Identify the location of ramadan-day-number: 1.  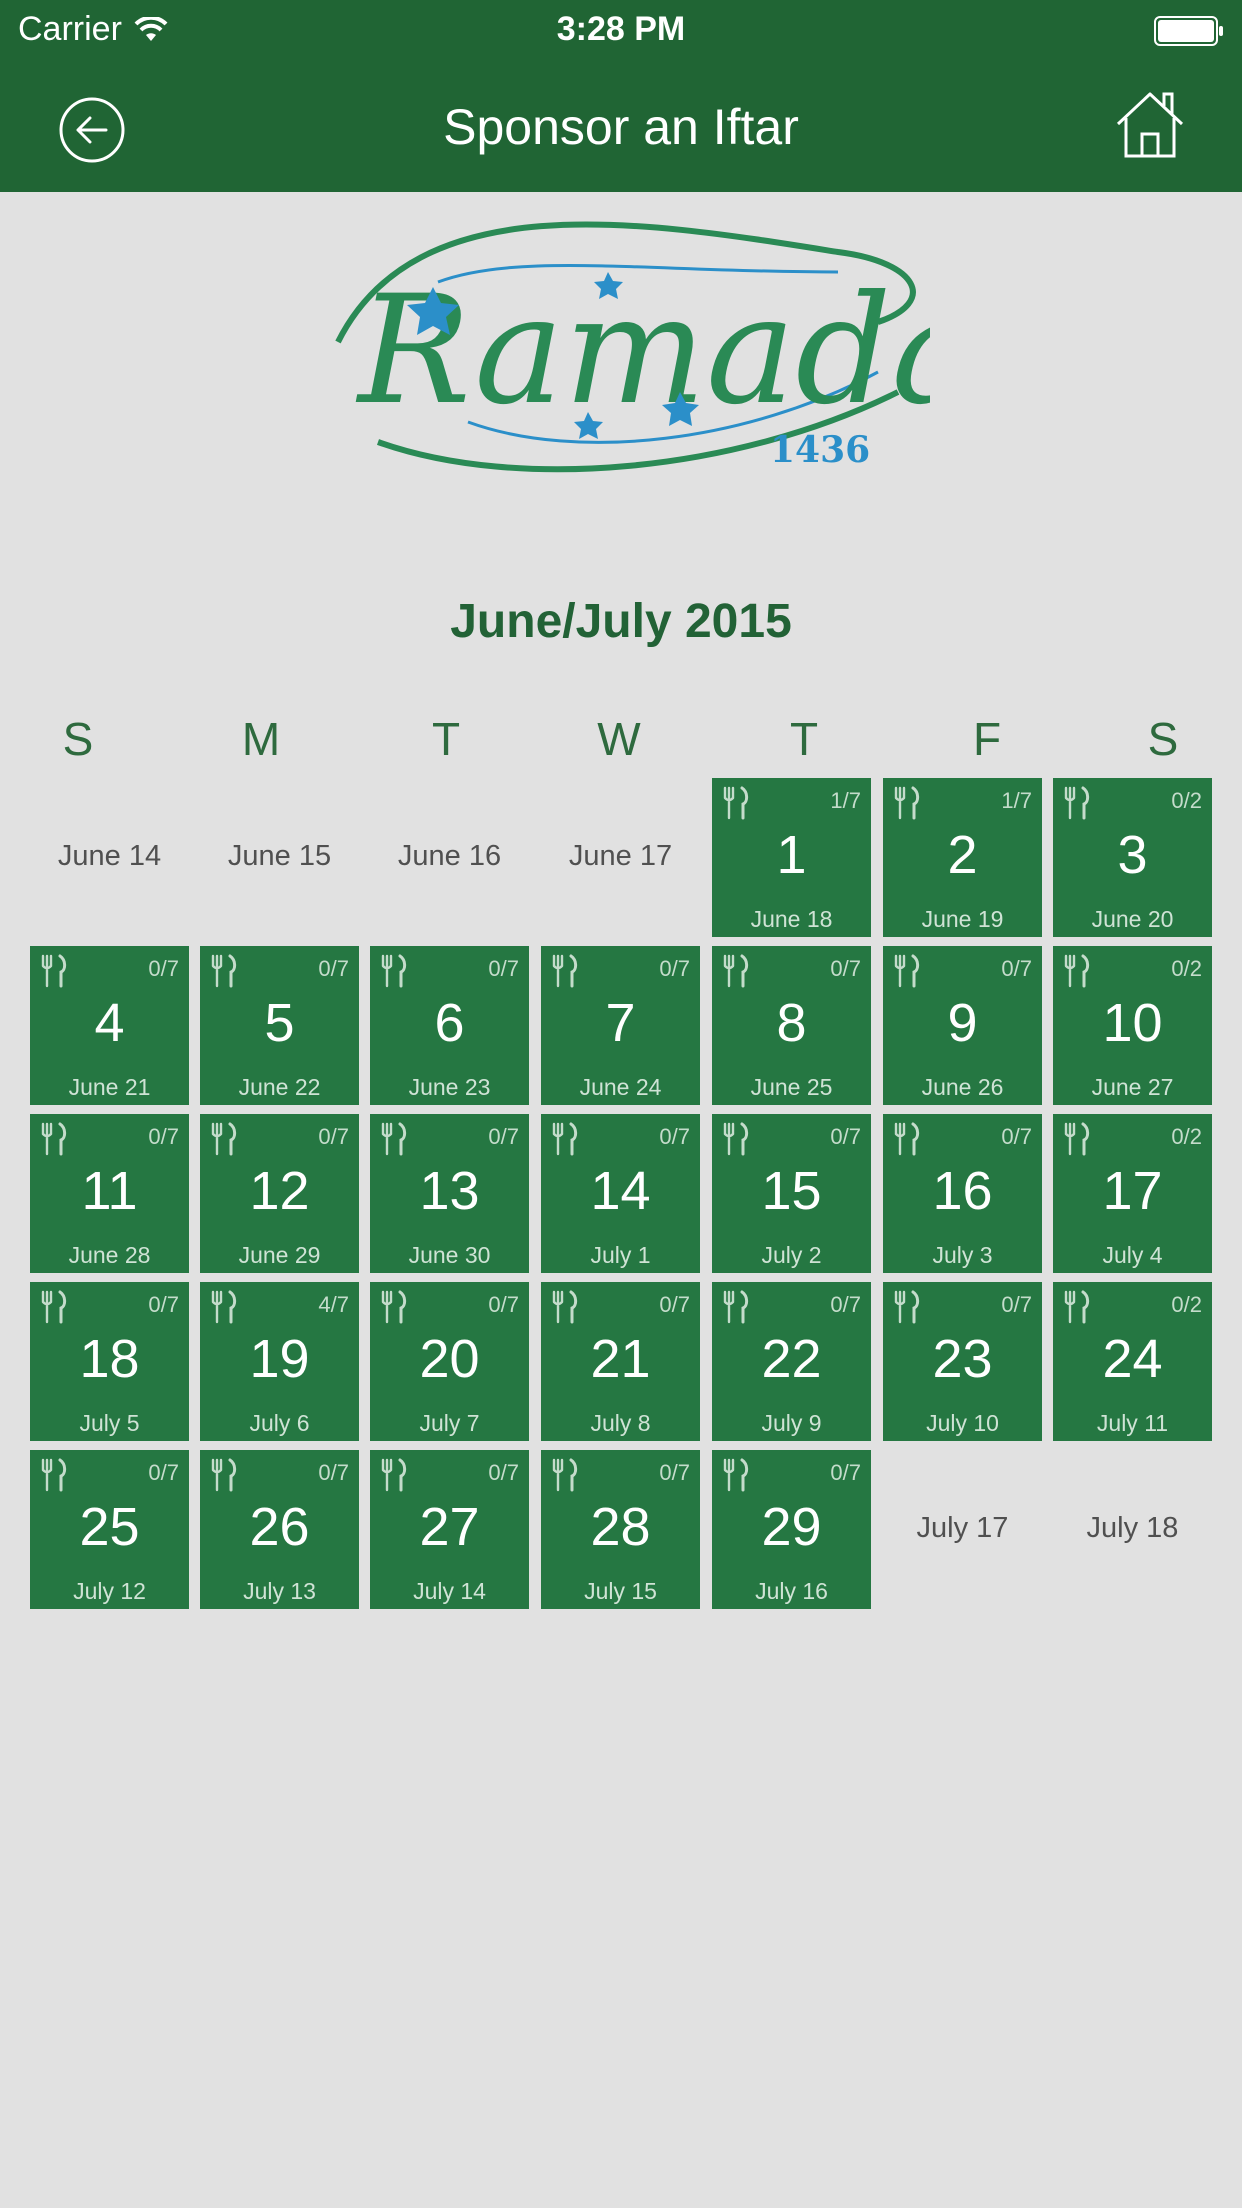
(791, 855).